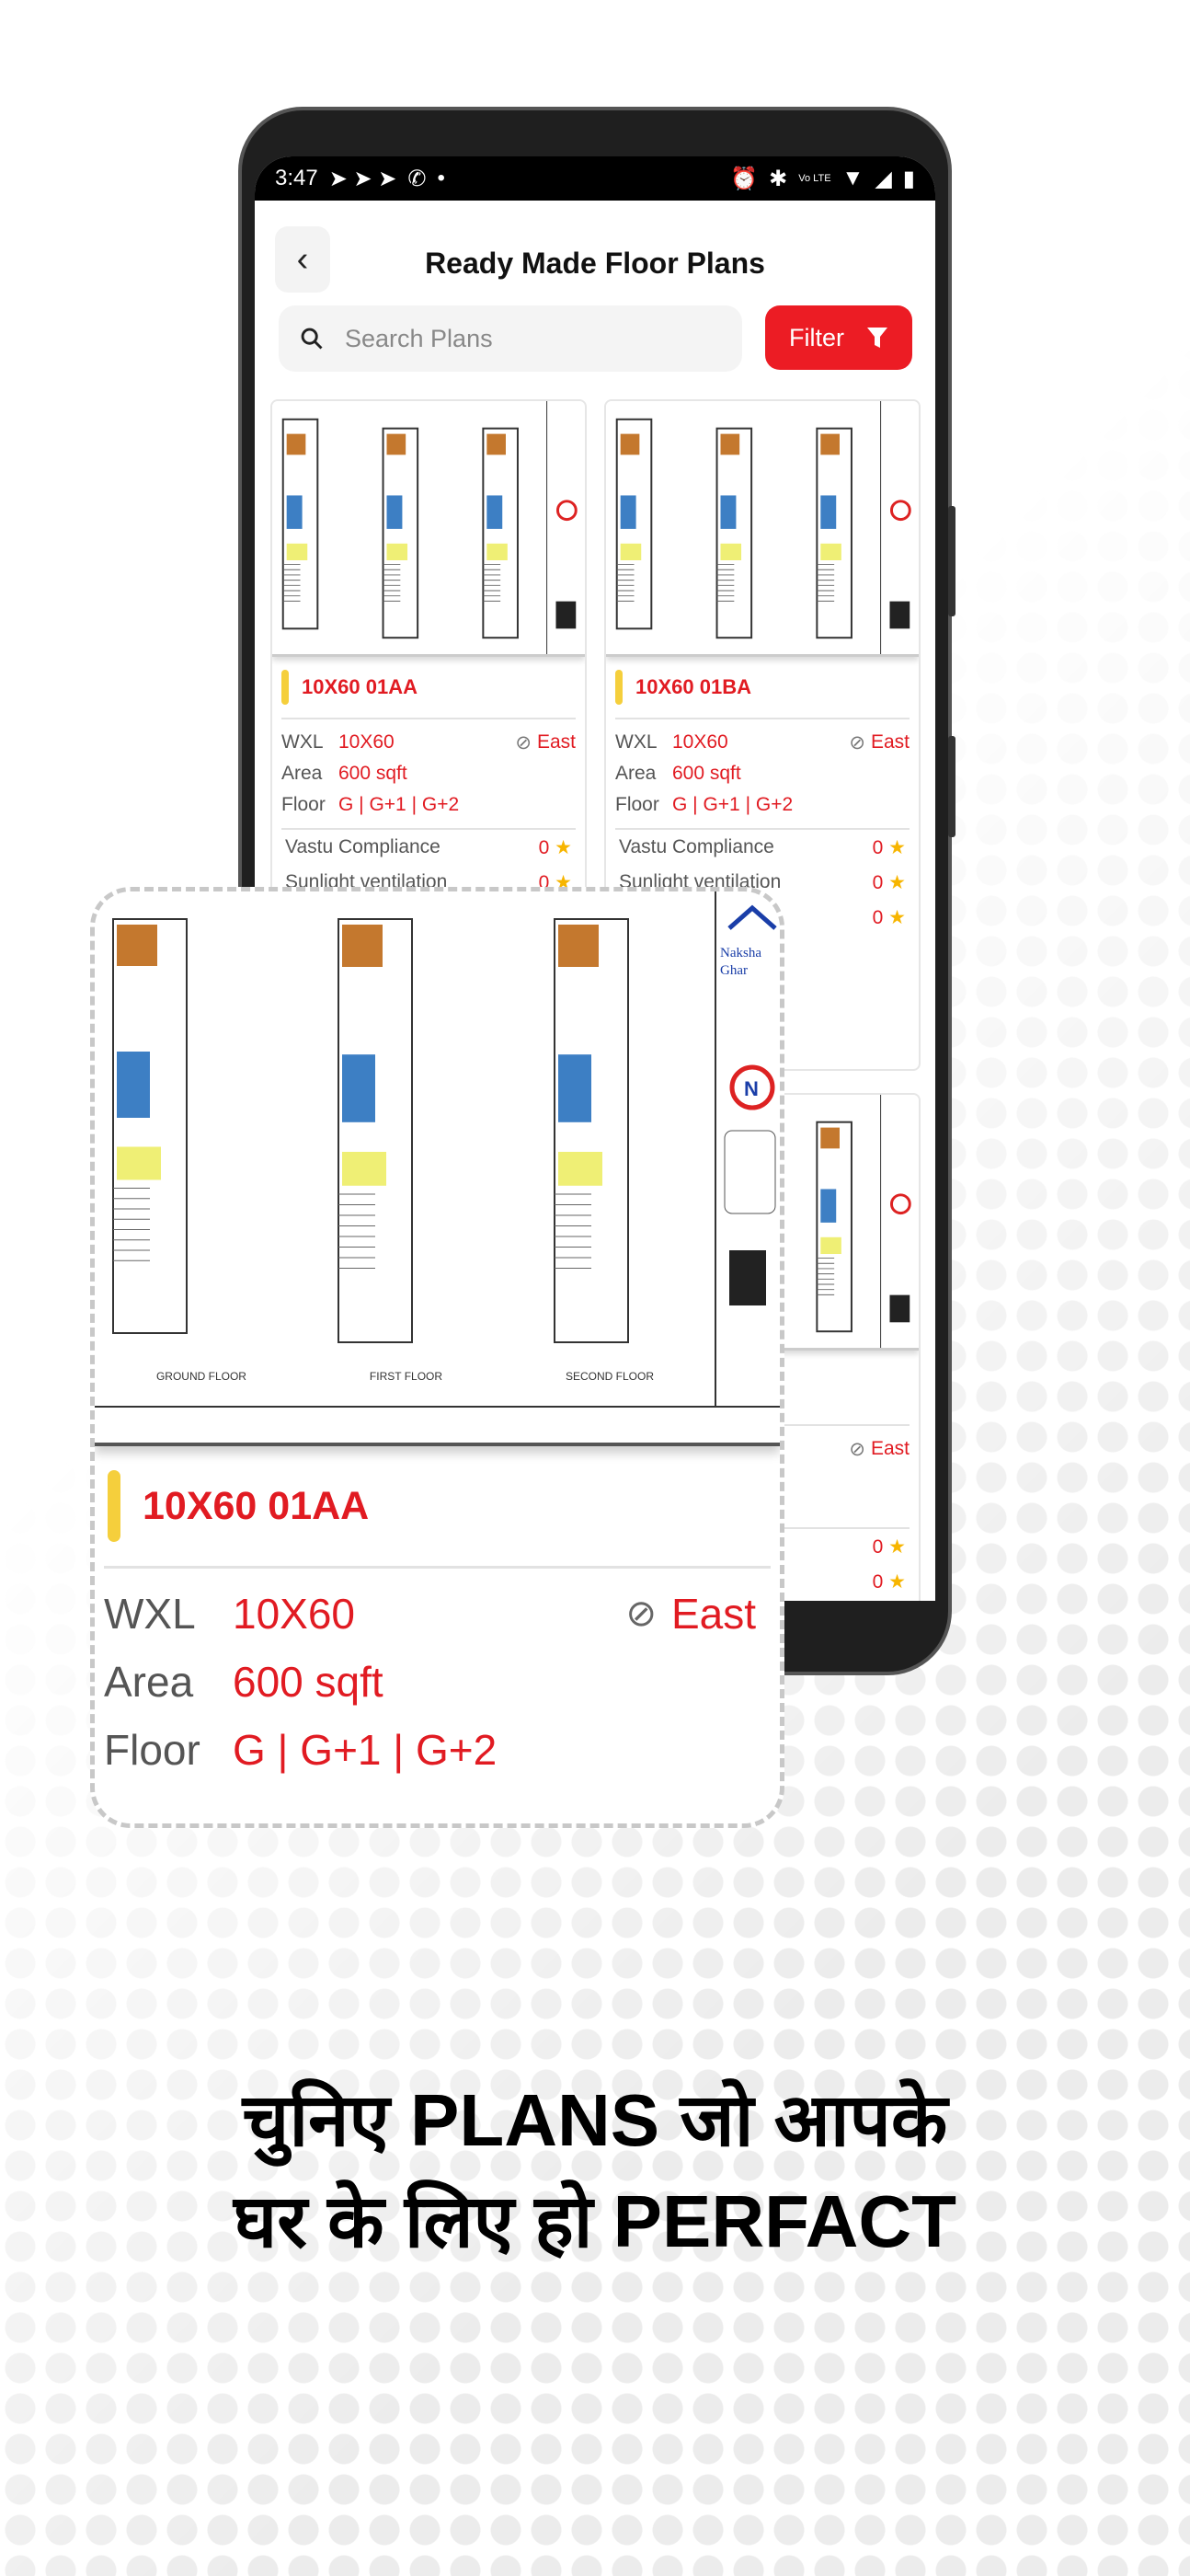 This screenshot has width=1190, height=2576. I want to click on filter-icon, so click(877, 338).